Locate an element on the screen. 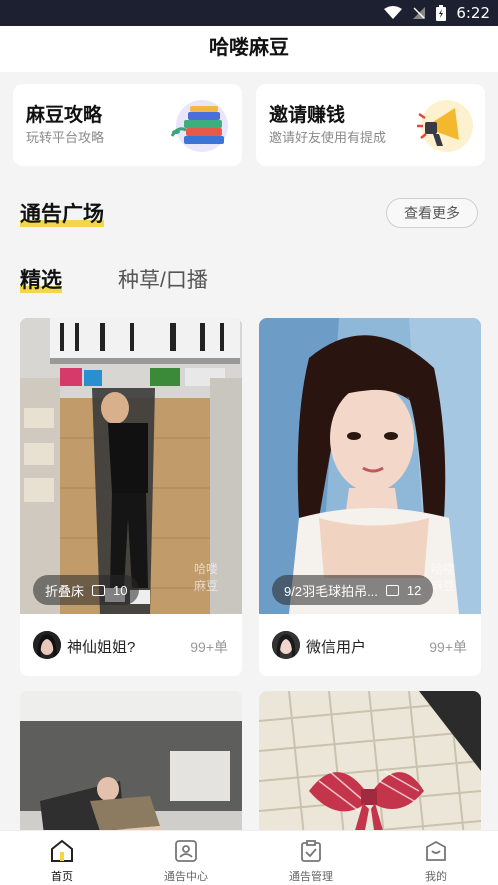 This screenshot has width=498, height=885. nav-notice-manage: 通告管理 is located at coordinates (311, 858).